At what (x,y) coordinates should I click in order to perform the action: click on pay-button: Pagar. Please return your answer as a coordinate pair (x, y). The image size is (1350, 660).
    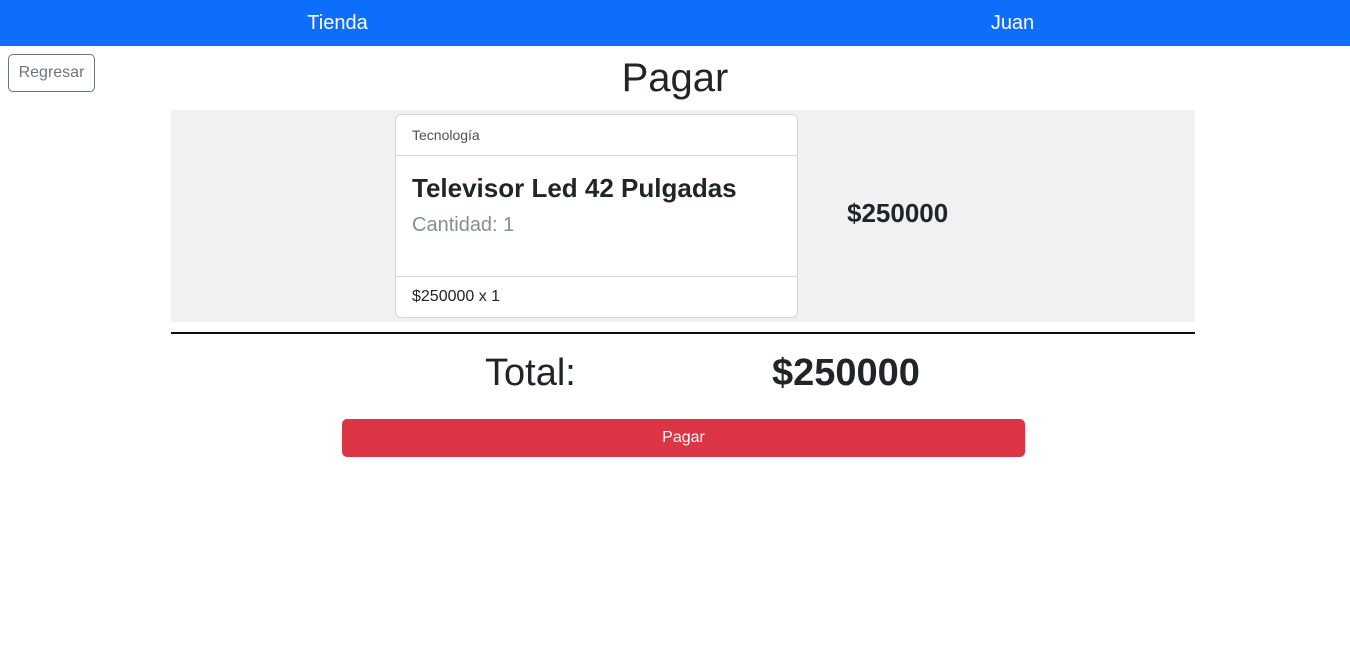
    Looking at the image, I should click on (683, 438).